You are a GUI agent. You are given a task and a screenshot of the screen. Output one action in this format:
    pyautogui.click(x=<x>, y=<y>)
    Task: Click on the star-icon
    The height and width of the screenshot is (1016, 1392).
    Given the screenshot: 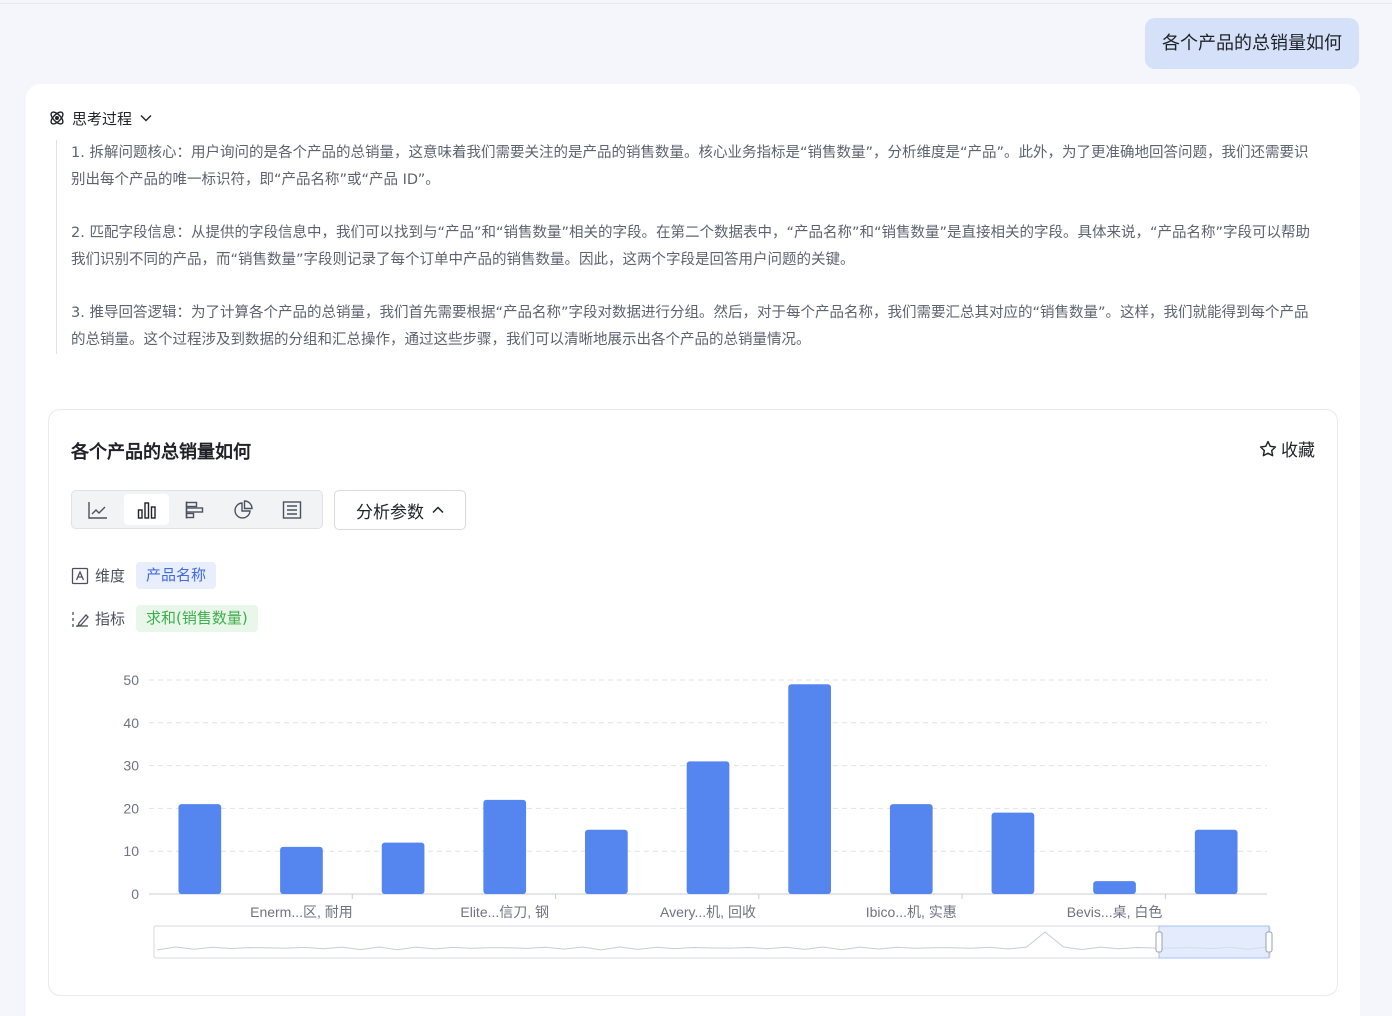 What is the action you would take?
    pyautogui.click(x=1268, y=448)
    